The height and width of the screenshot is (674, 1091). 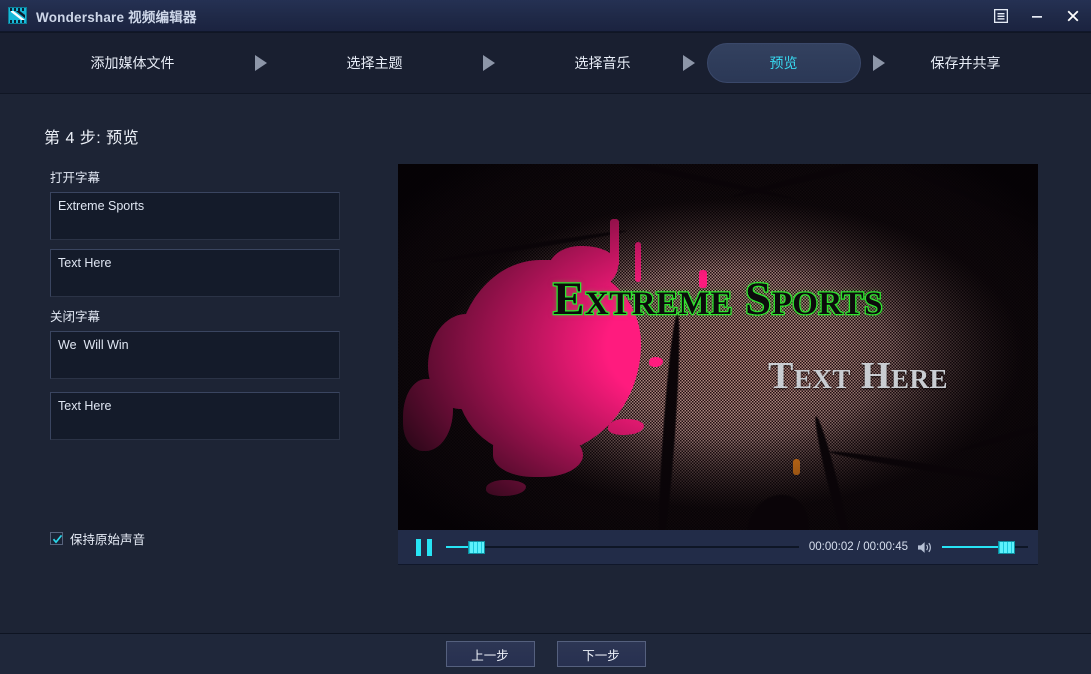 I want to click on video-overlay-title: Extreme Sports, so click(x=718, y=299).